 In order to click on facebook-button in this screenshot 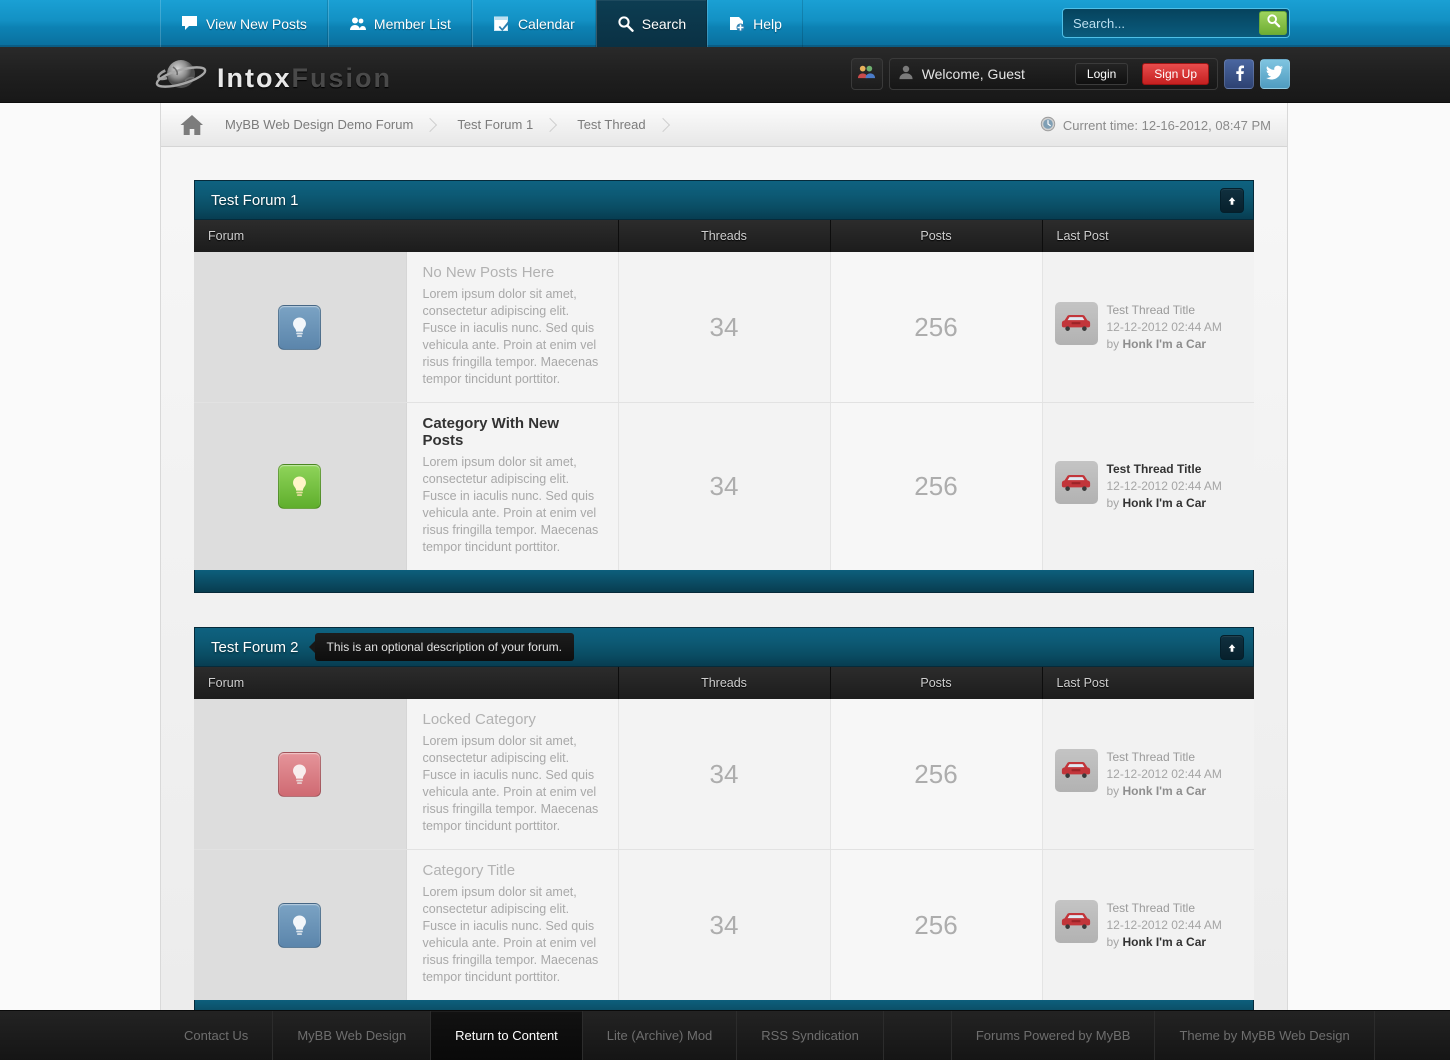, I will do `click(1239, 74)`.